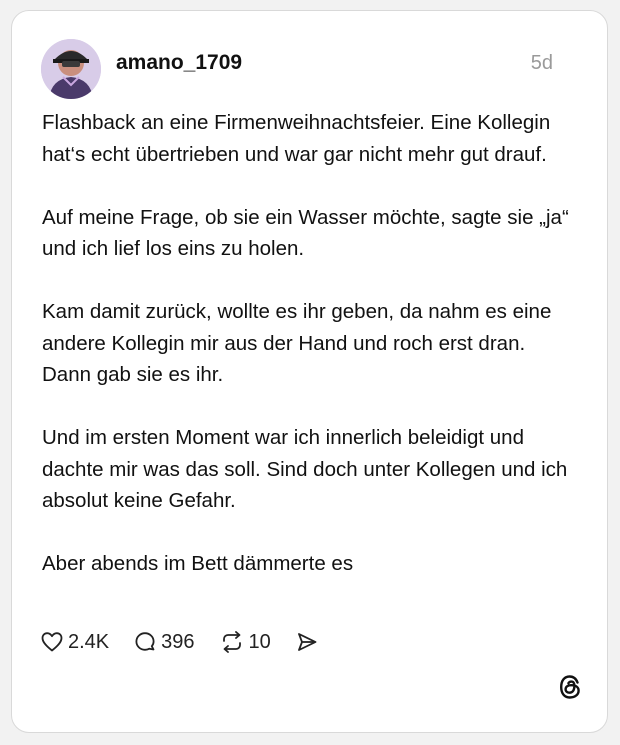 This screenshot has height=745, width=620. I want to click on comment-button: 396, so click(164, 642).